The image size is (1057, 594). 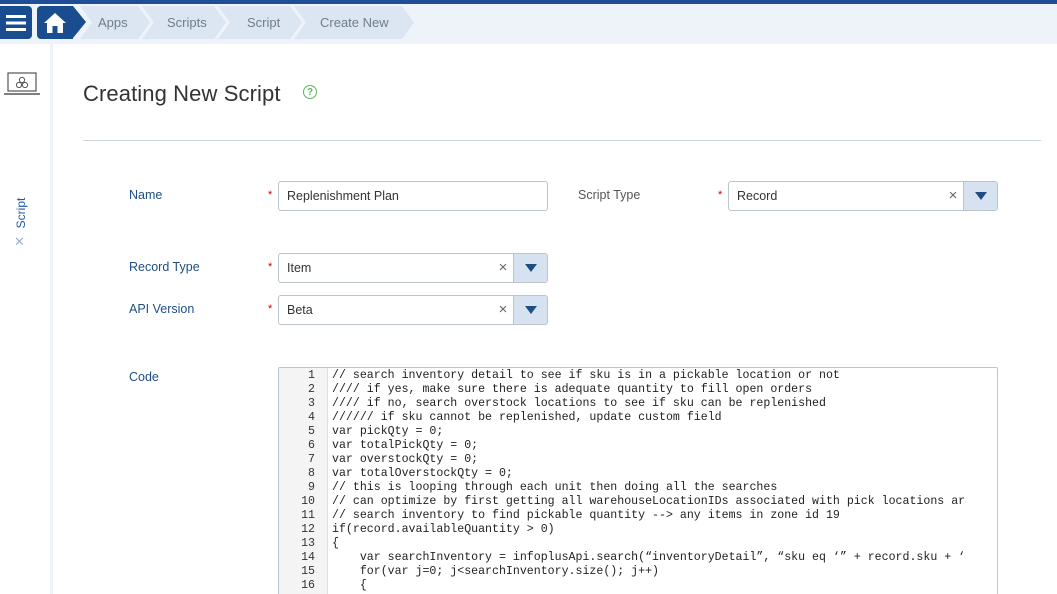 I want to click on menu-button, so click(x=16, y=22).